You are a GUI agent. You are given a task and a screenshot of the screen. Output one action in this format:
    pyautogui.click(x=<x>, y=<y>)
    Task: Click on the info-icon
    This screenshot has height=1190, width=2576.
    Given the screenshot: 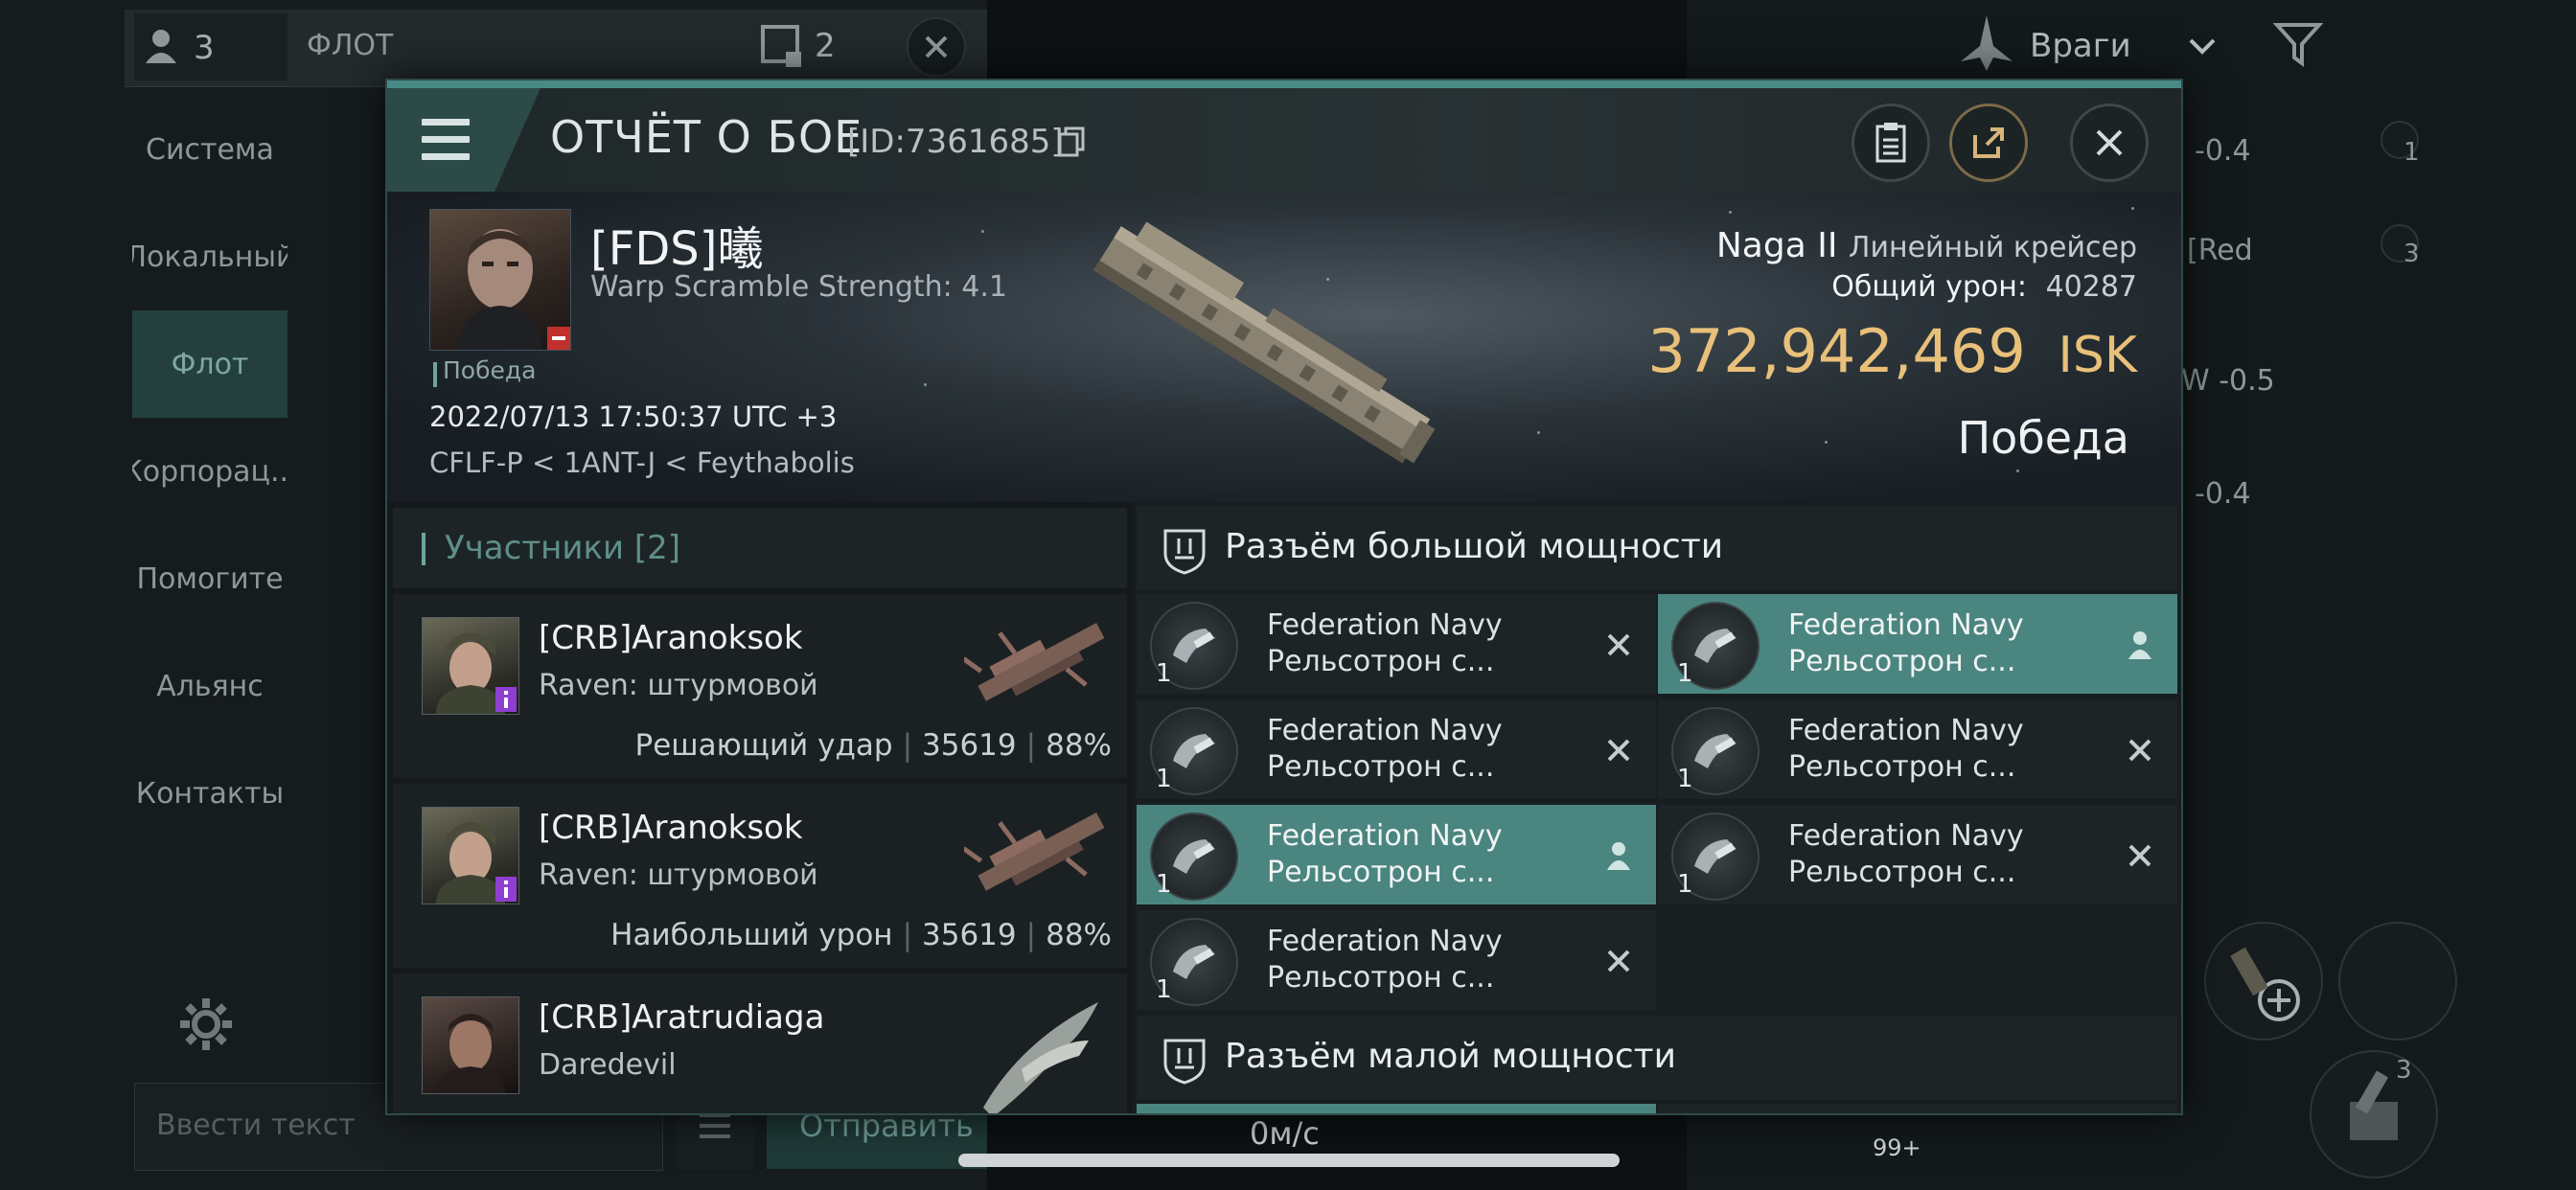 What is the action you would take?
    pyautogui.click(x=506, y=700)
    